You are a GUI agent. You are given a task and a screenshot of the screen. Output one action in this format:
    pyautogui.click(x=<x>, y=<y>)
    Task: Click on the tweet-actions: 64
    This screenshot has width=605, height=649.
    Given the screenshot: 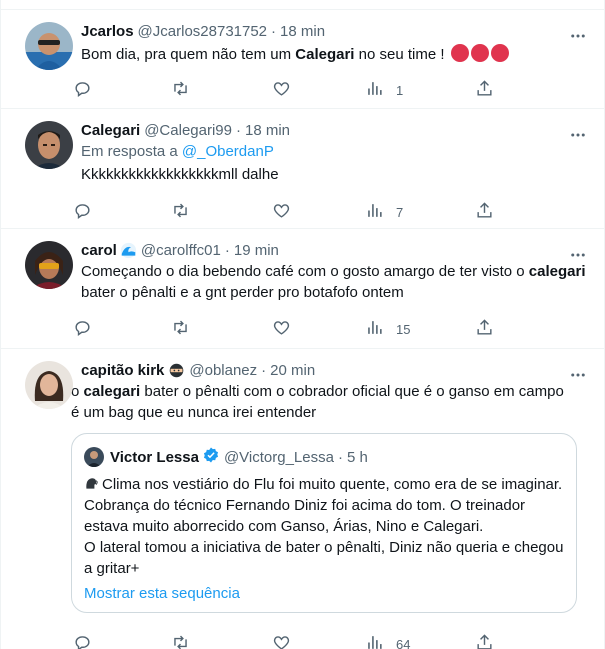 What is the action you would take?
    pyautogui.click(x=288, y=636)
    